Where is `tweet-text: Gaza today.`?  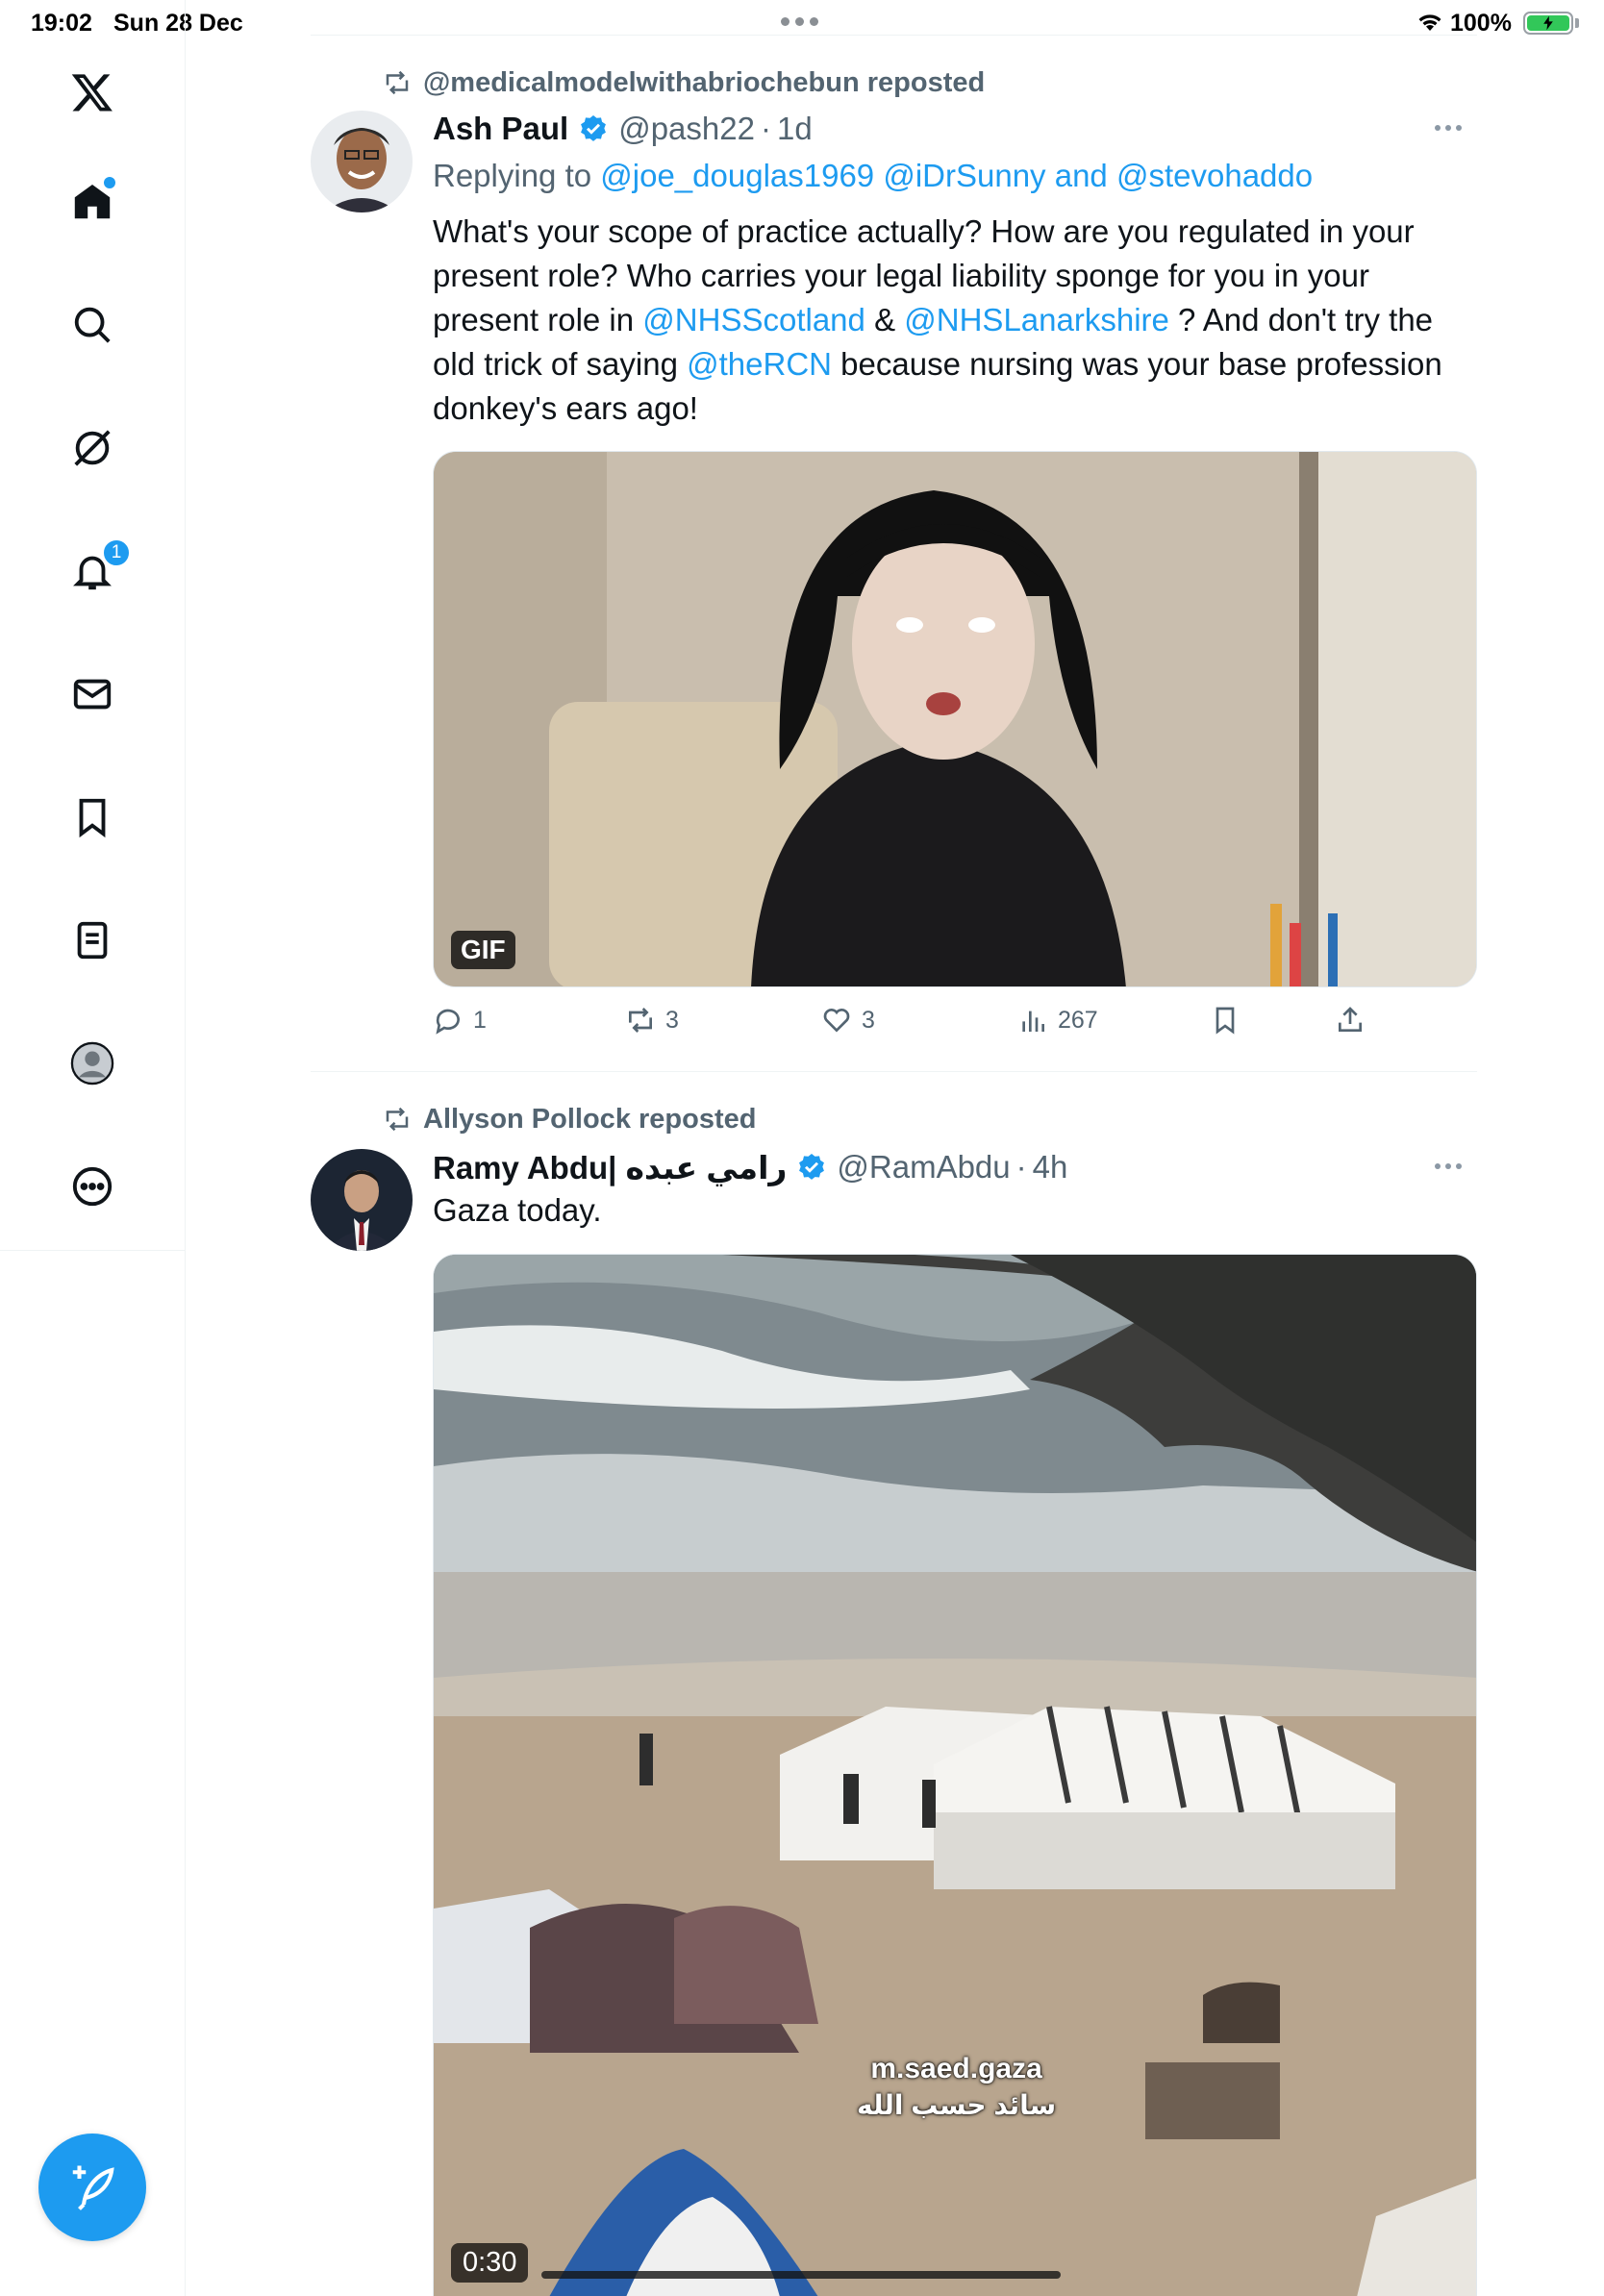 tweet-text: Gaza today. is located at coordinates (517, 1210).